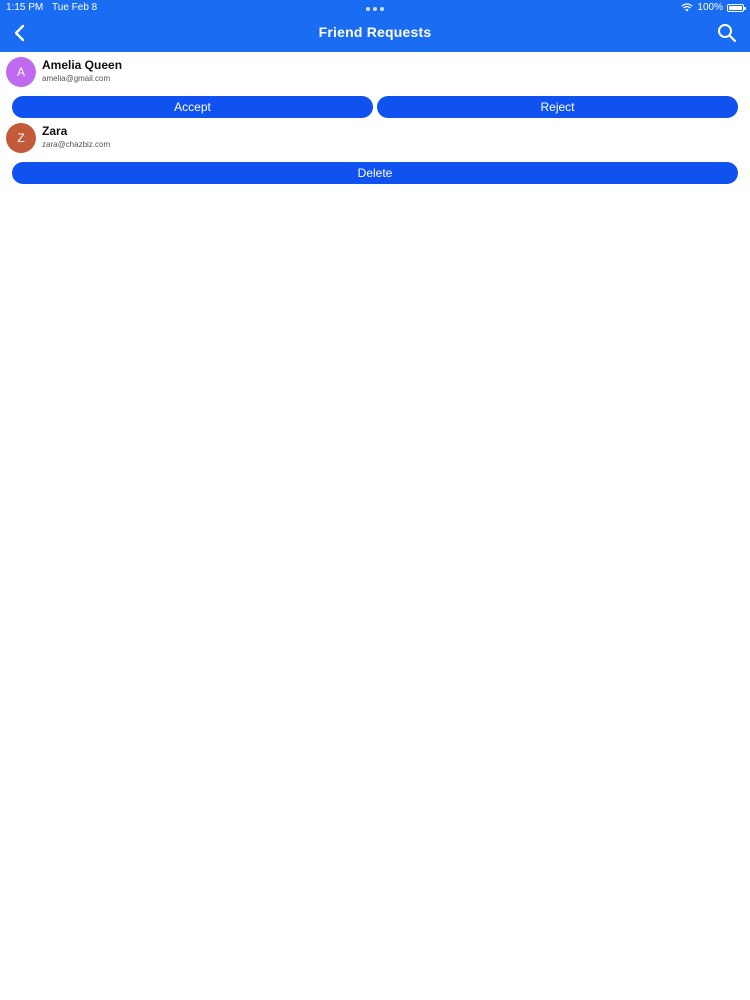  What do you see at coordinates (557, 107) in the screenshot?
I see `reject-button: Reject` at bounding box center [557, 107].